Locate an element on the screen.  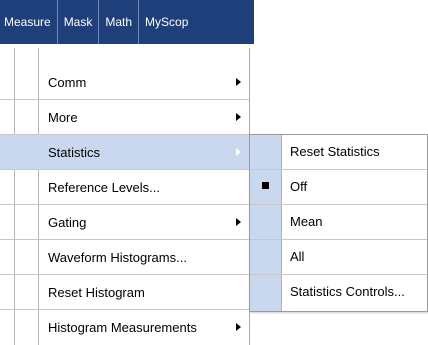
menu-item-reset-histogram: Reset Histogram is located at coordinates (124, 292).